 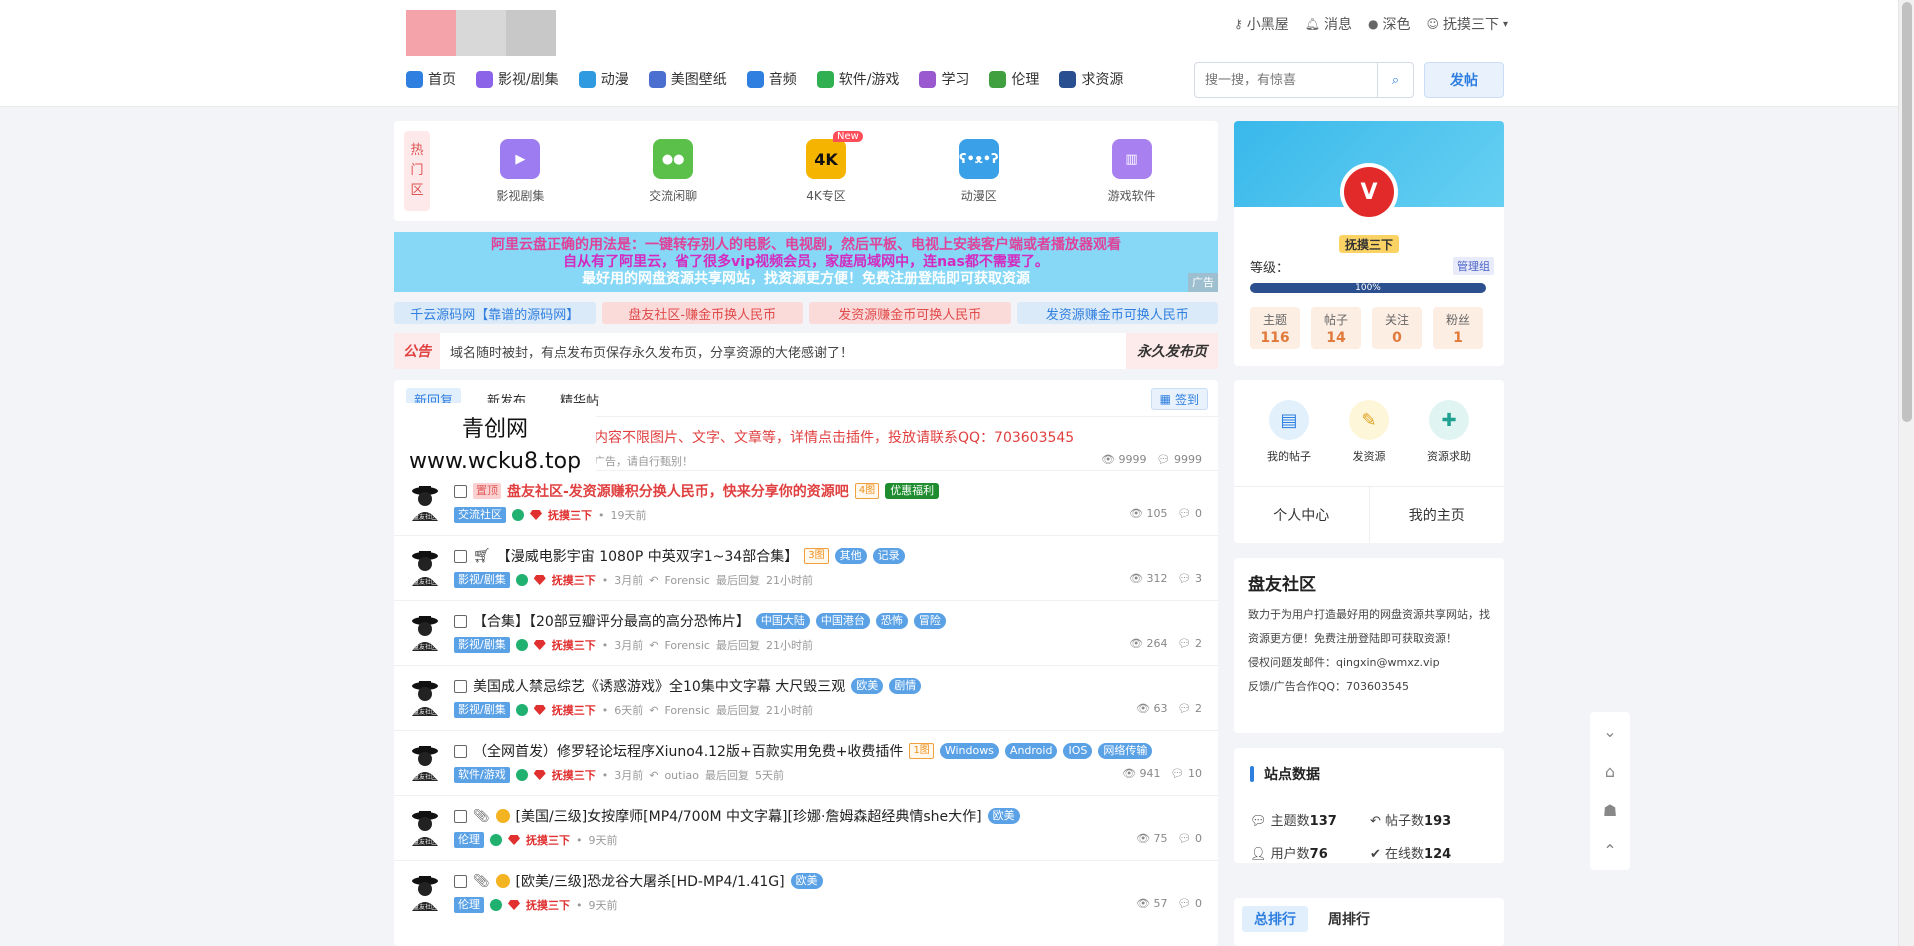 What do you see at coordinates (702, 313) in the screenshot?
I see `friend-link-2: 盘友社区-赚金币换人民币` at bounding box center [702, 313].